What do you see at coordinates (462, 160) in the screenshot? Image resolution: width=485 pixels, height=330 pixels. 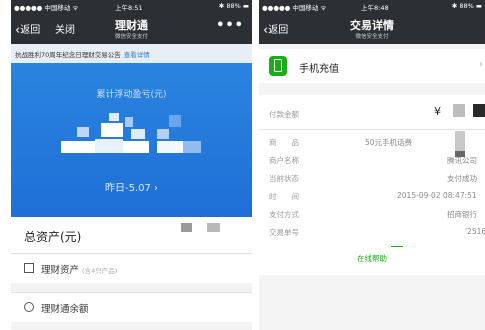 I see `row-value: 腾讯公司` at bounding box center [462, 160].